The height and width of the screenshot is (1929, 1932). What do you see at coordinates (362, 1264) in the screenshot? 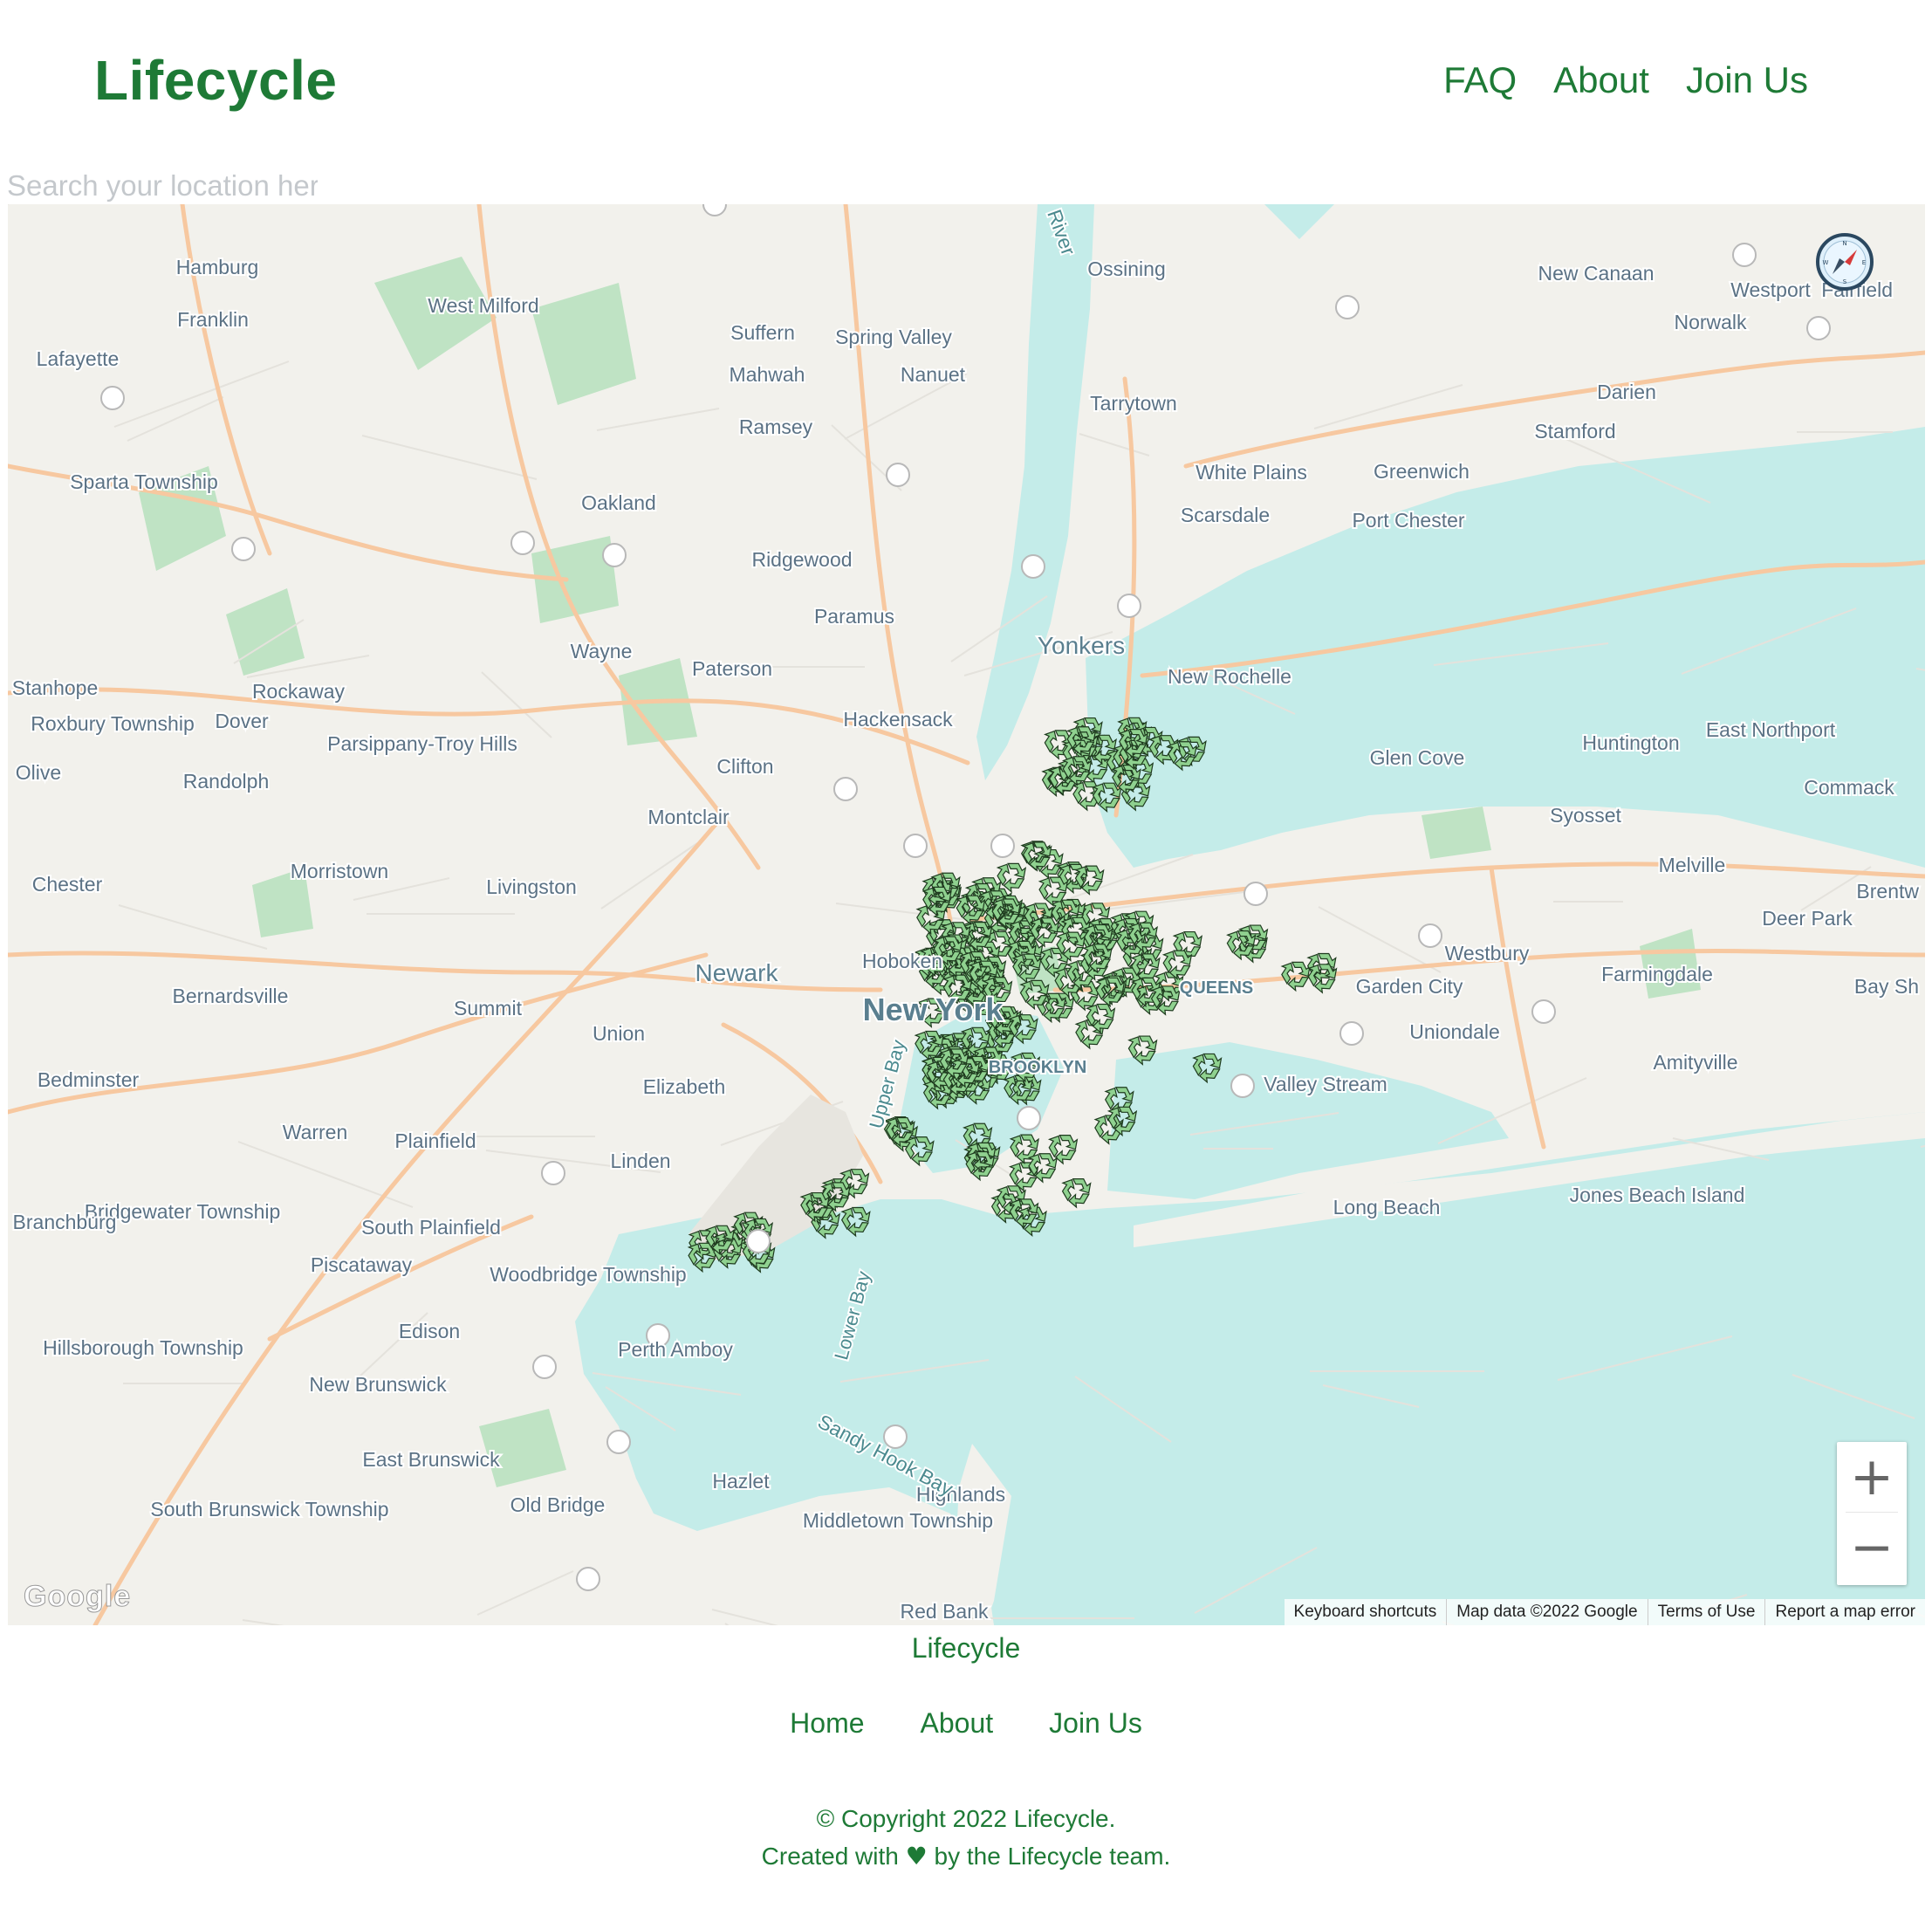
I see `map-label: Piscataway` at bounding box center [362, 1264].